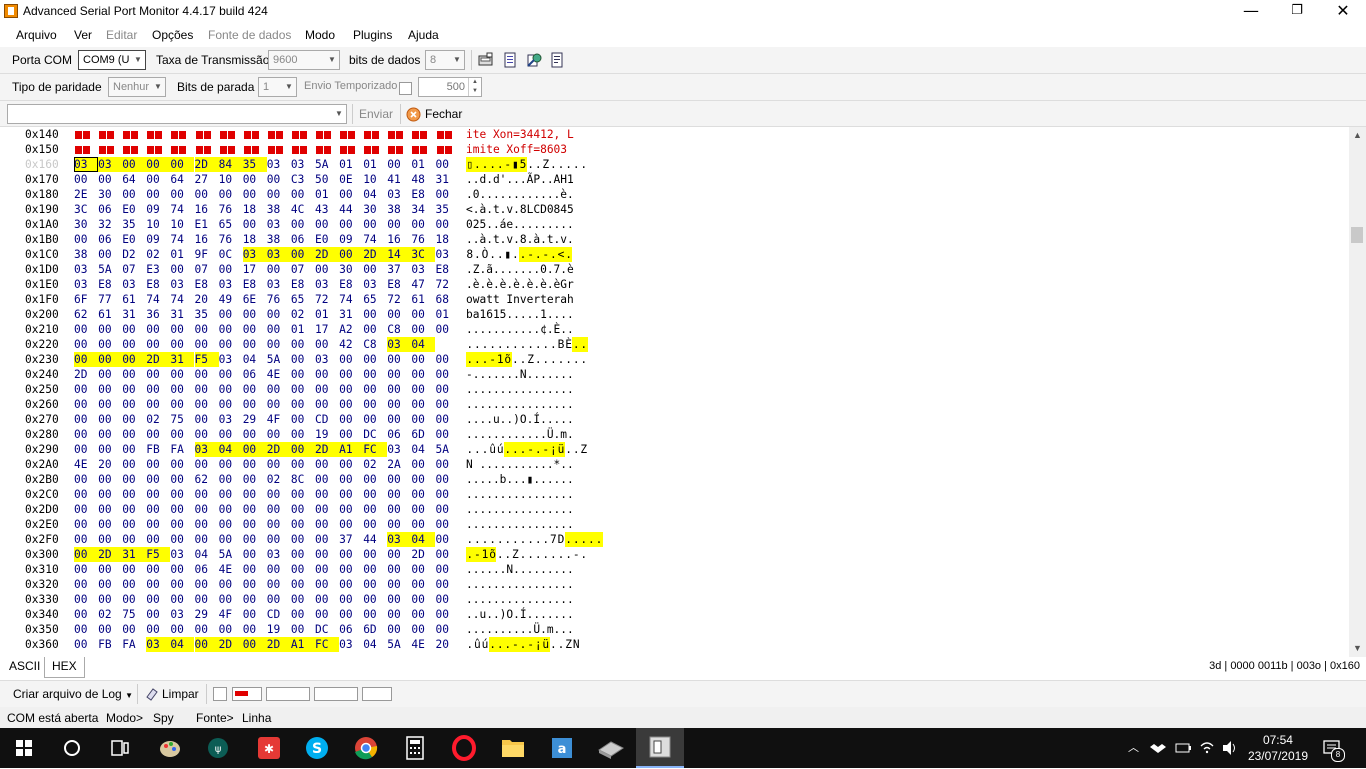 Image resolution: width=1366 pixels, height=769 pixels. Describe the element at coordinates (134, 644) in the screenshot. I see `hex-byte: FA` at that location.